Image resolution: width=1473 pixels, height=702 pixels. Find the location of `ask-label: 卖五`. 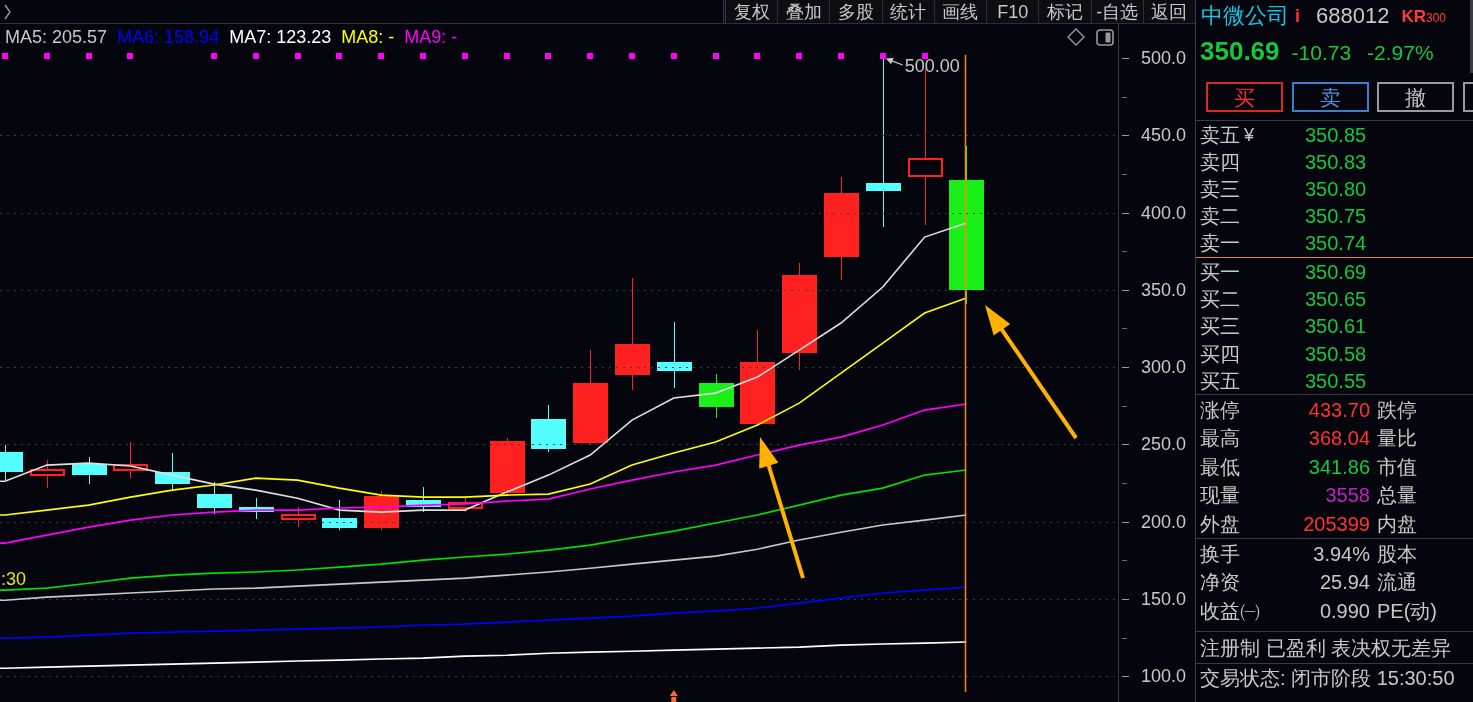

ask-label: 卖五 is located at coordinates (1220, 134).